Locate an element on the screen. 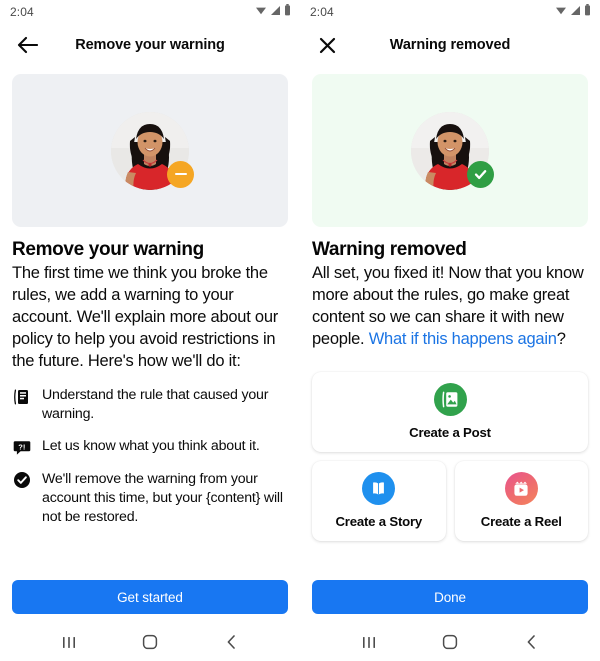  check-glyph is located at coordinates (480, 174).